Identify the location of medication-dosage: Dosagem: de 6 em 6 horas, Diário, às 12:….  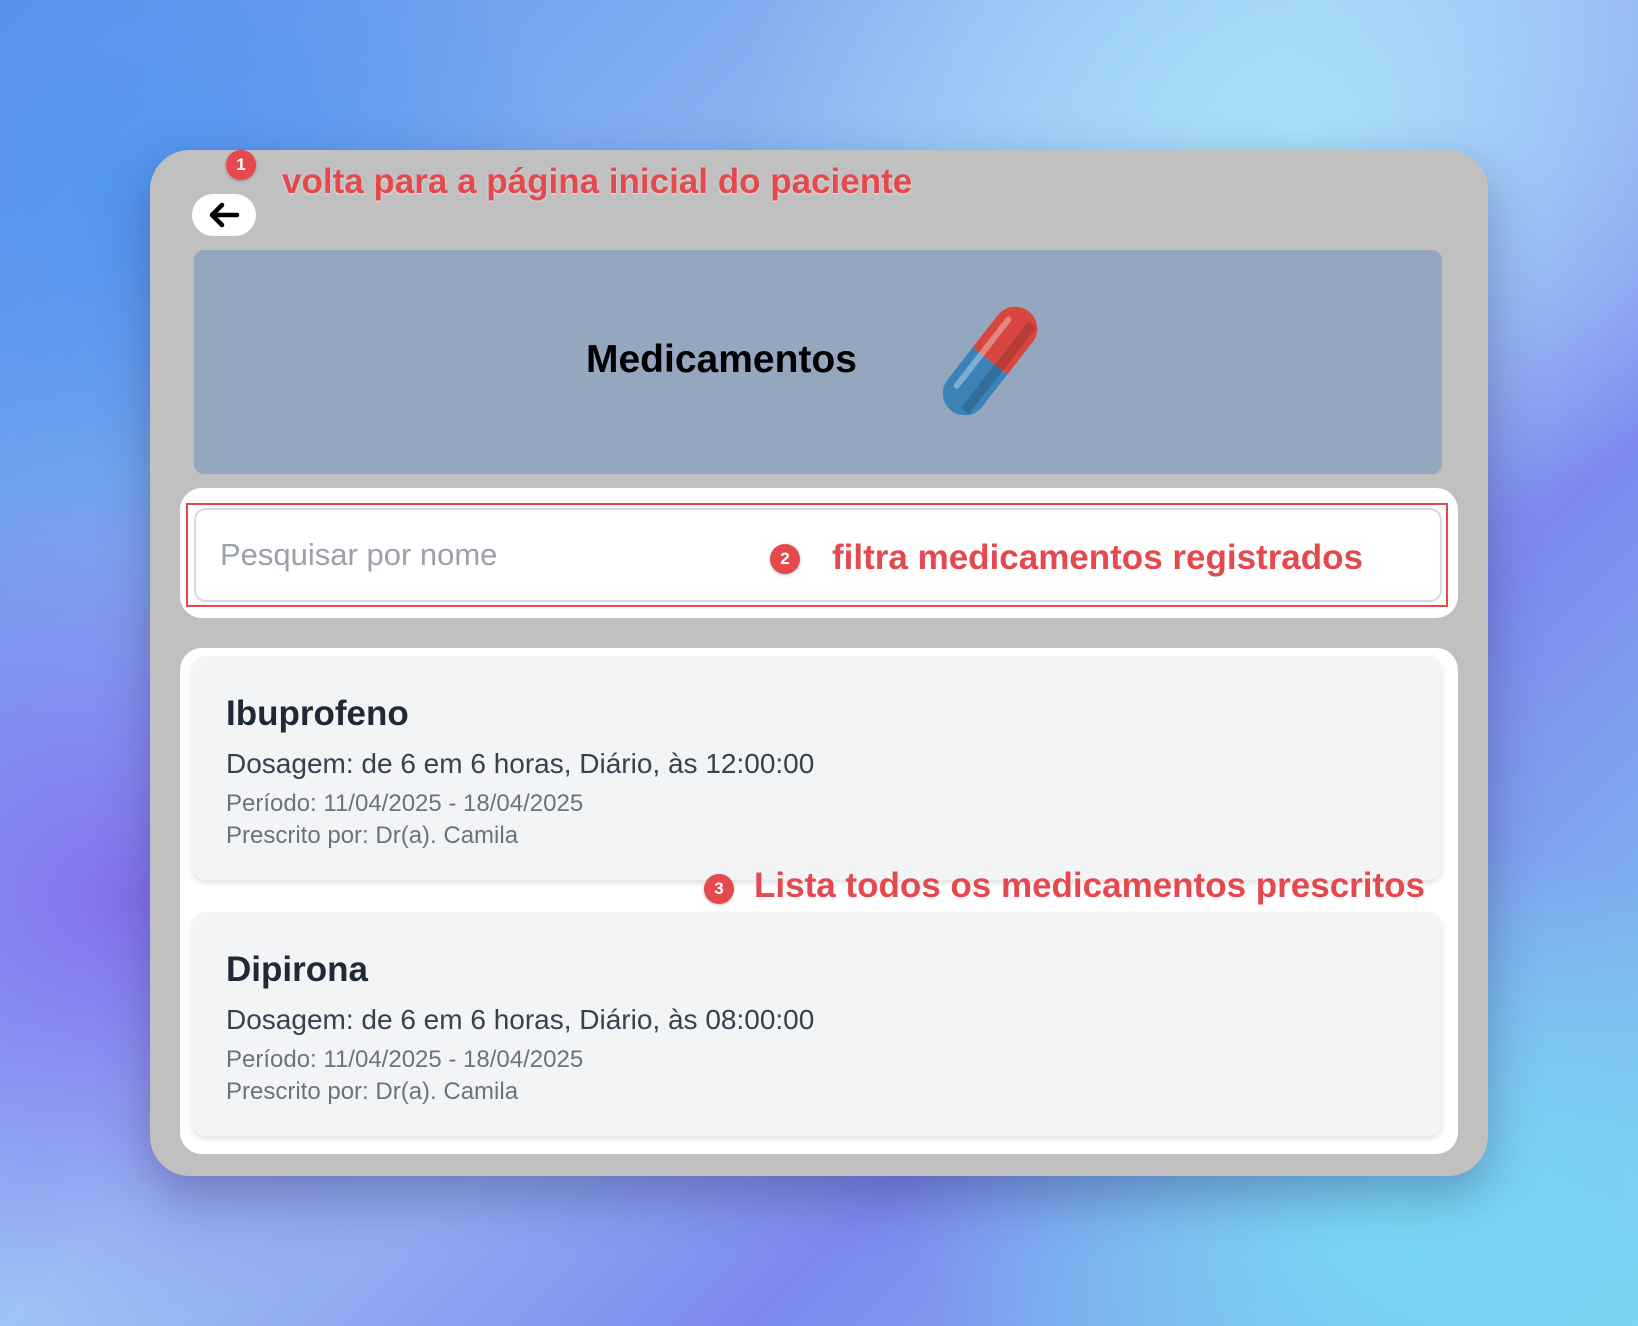
(520, 763).